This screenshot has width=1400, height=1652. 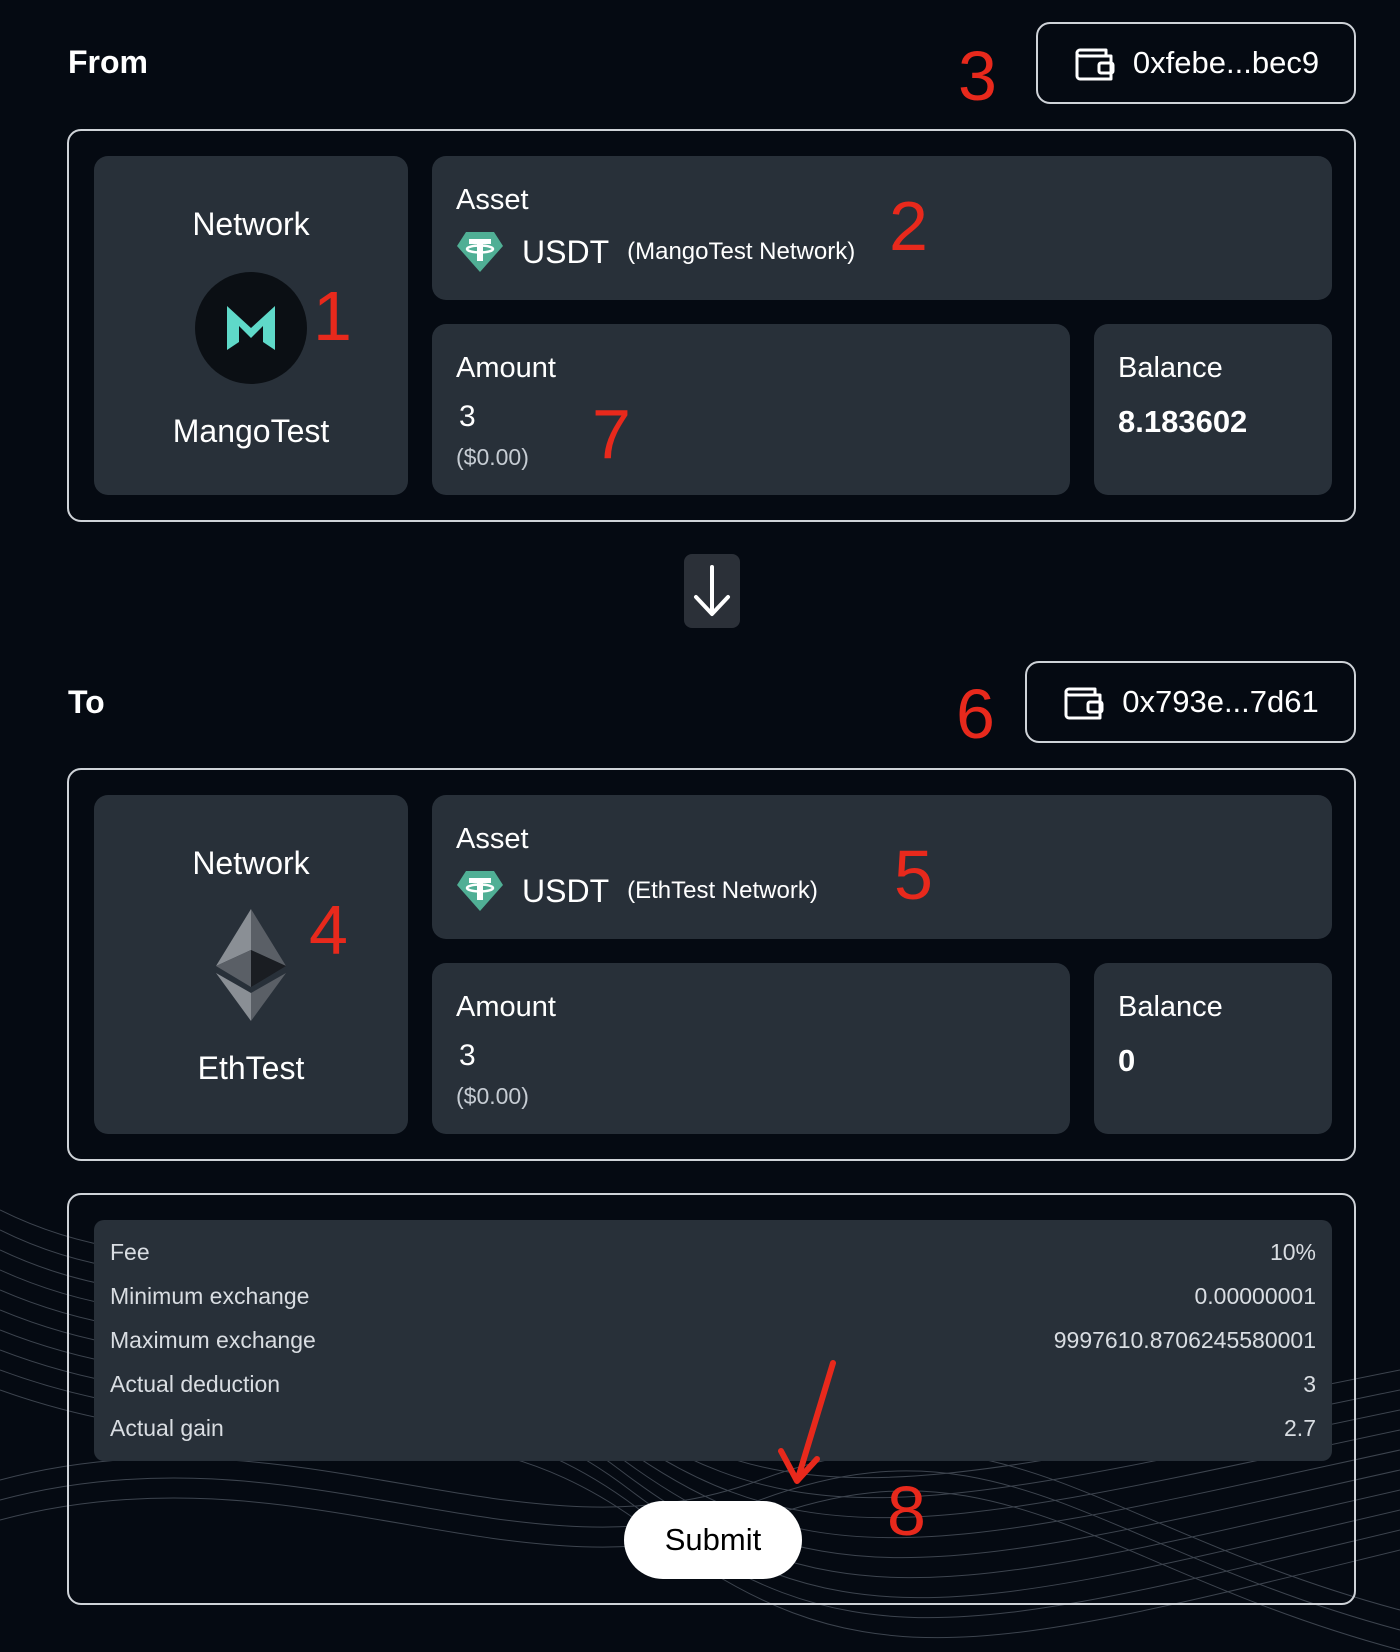 I want to click on actual-gain-value: 2.7, so click(x=1300, y=1427).